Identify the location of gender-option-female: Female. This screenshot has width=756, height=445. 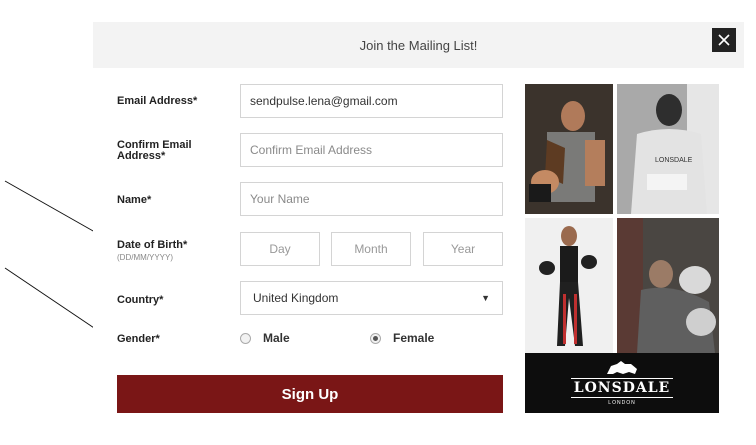
(402, 338).